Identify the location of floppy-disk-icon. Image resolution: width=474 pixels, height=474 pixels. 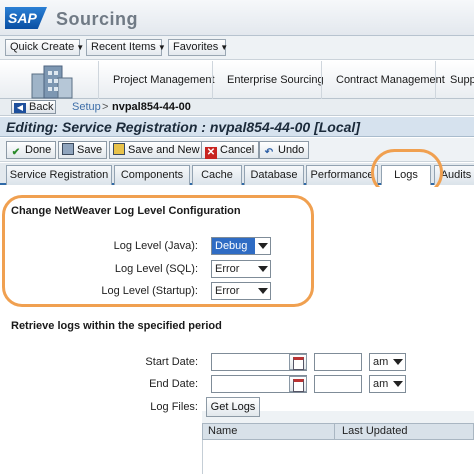
(68, 149).